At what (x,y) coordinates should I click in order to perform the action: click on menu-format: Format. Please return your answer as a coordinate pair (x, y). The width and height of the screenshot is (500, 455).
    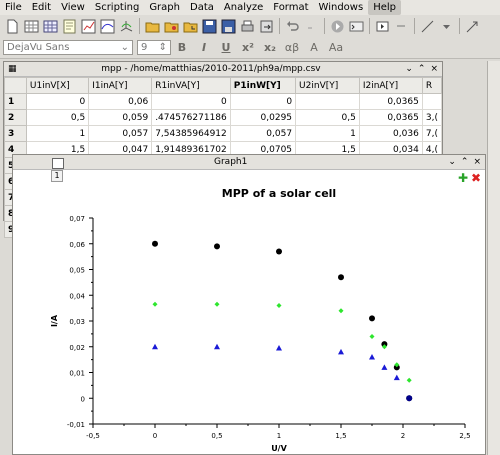
    Looking at the image, I should click on (290, 7).